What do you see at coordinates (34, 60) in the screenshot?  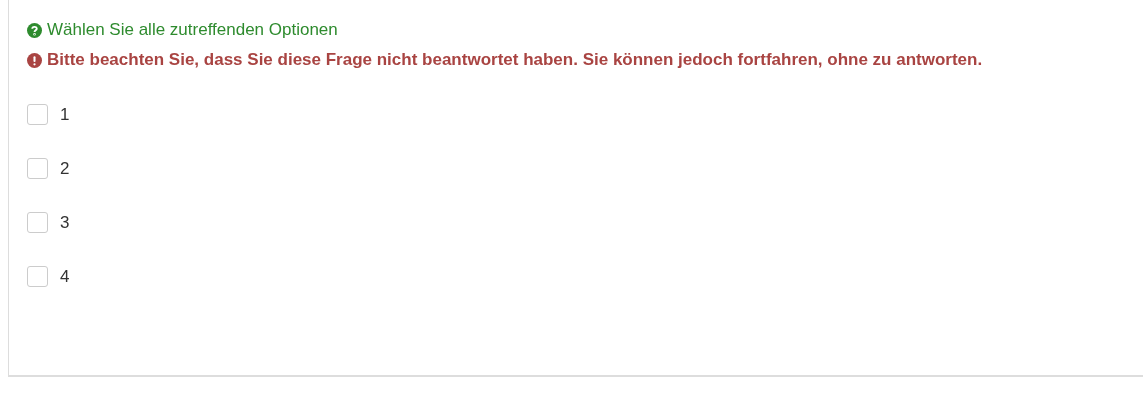 I see `warning-icon` at bounding box center [34, 60].